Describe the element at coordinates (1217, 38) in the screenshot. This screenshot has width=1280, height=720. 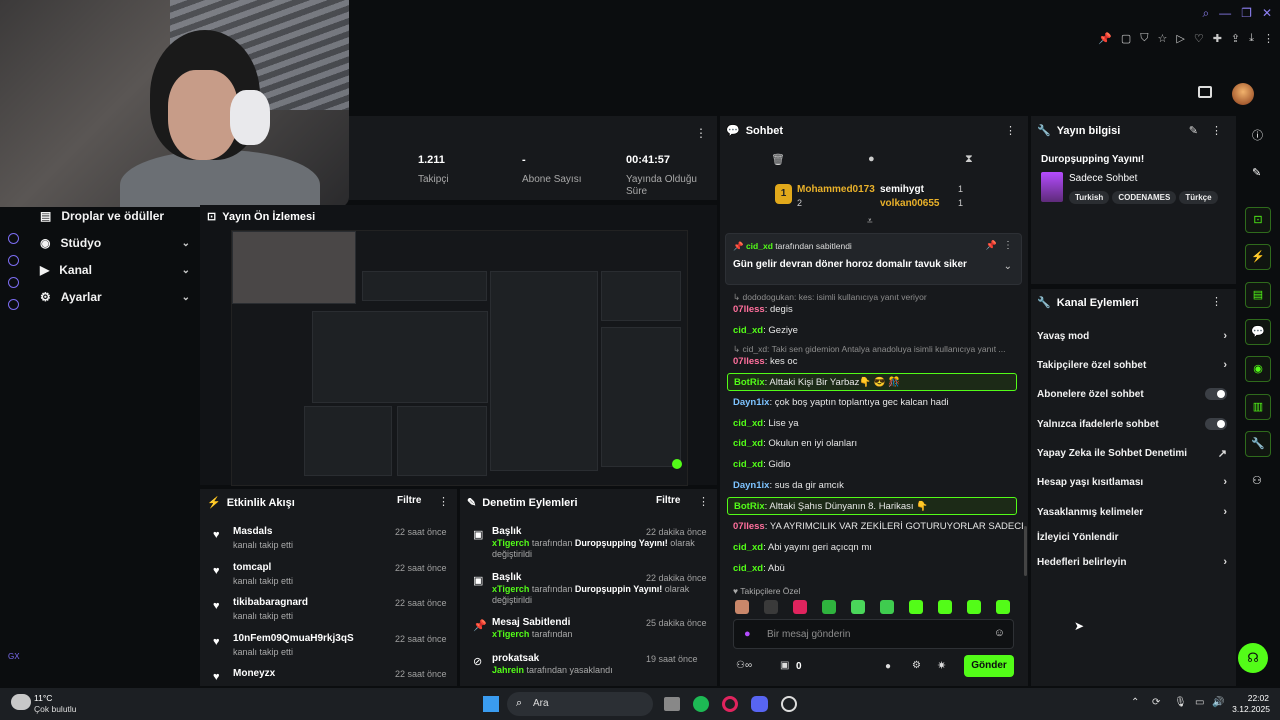
I see `extensions-icon: ✚` at that location.